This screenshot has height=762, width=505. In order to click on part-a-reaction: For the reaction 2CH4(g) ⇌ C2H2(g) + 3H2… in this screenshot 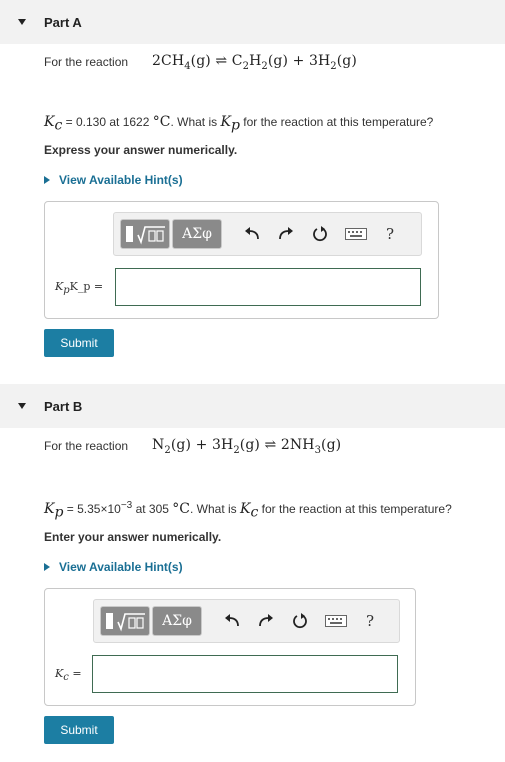, I will do `click(200, 62)`.